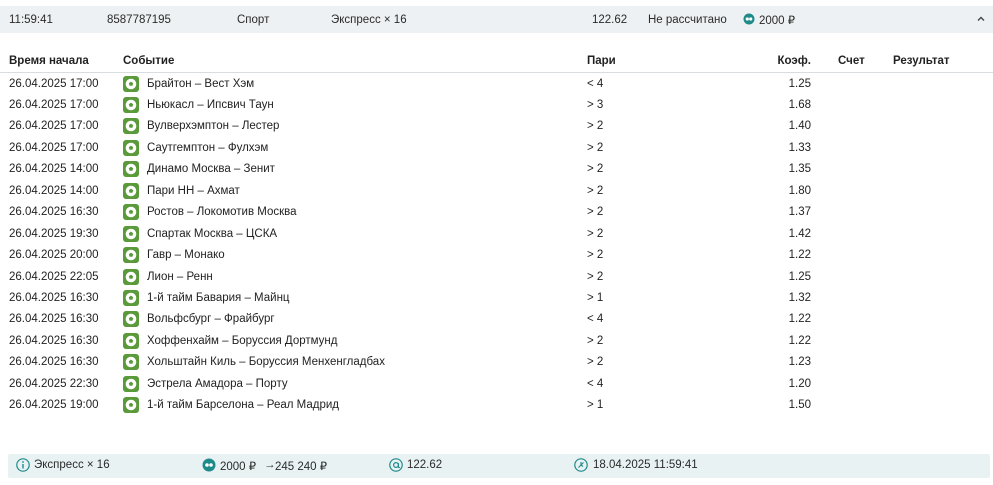 The image size is (993, 485). Describe the element at coordinates (645, 465) in the screenshot. I see `footer-datetime: 18.04.2025 11:59:41` at that location.